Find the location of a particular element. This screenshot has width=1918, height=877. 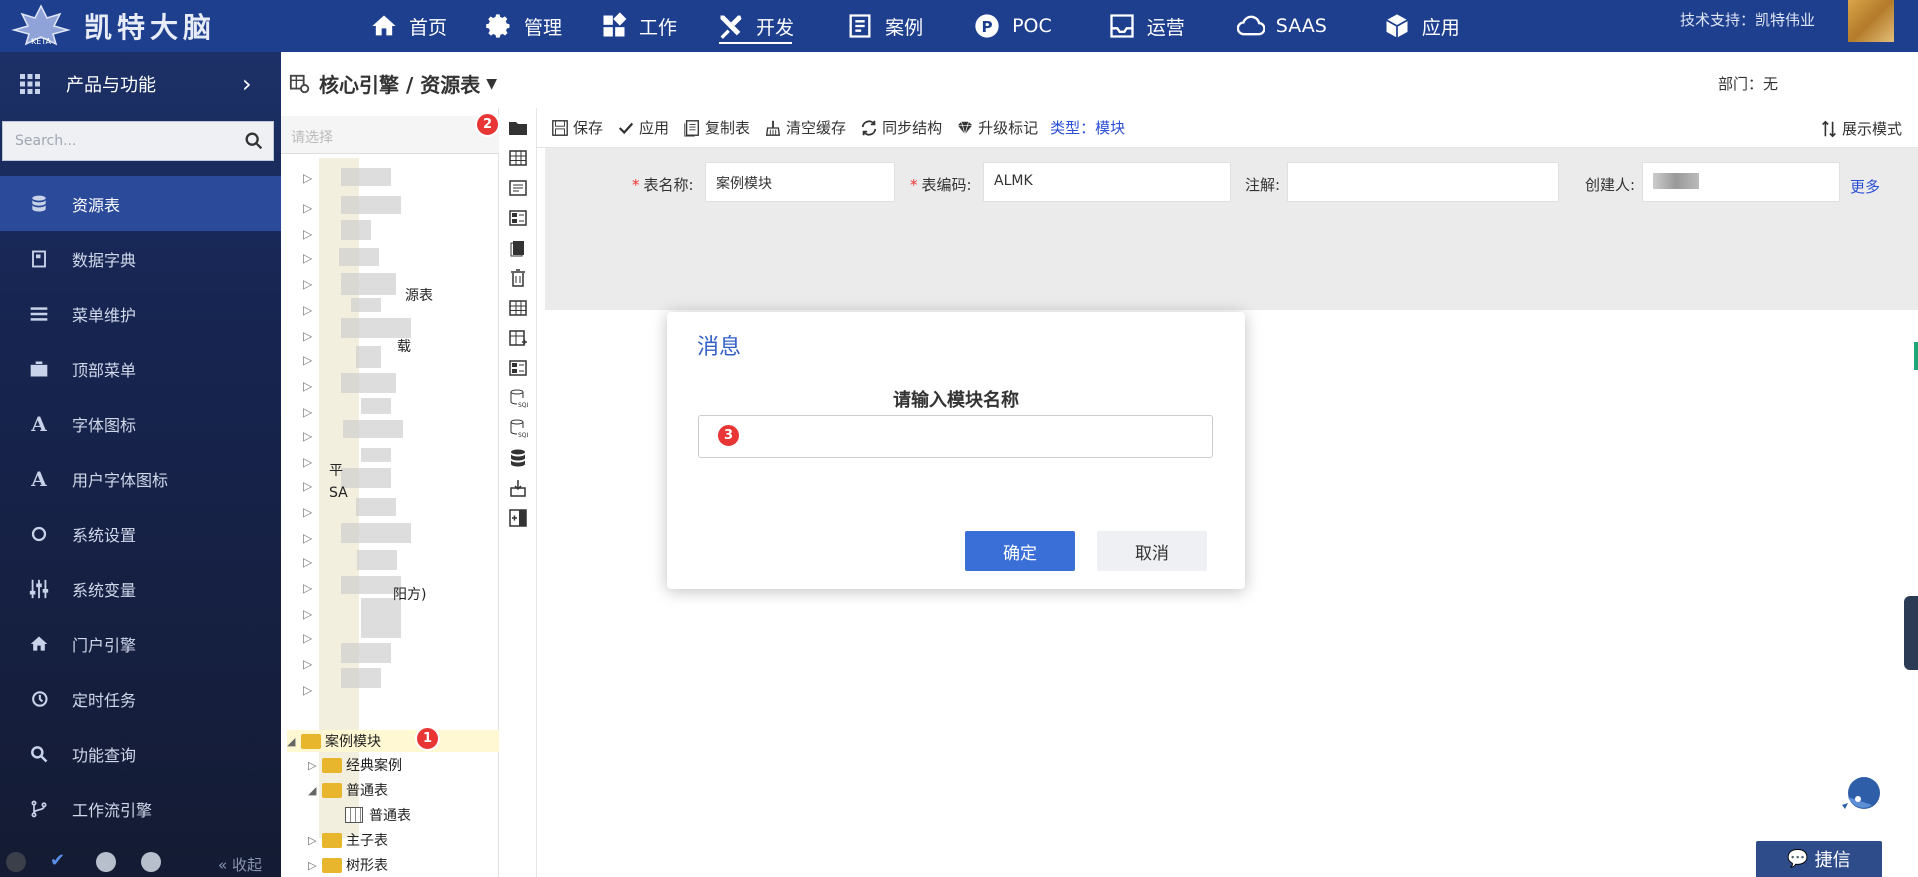

copy-table-button: 复制表 is located at coordinates (716, 127).